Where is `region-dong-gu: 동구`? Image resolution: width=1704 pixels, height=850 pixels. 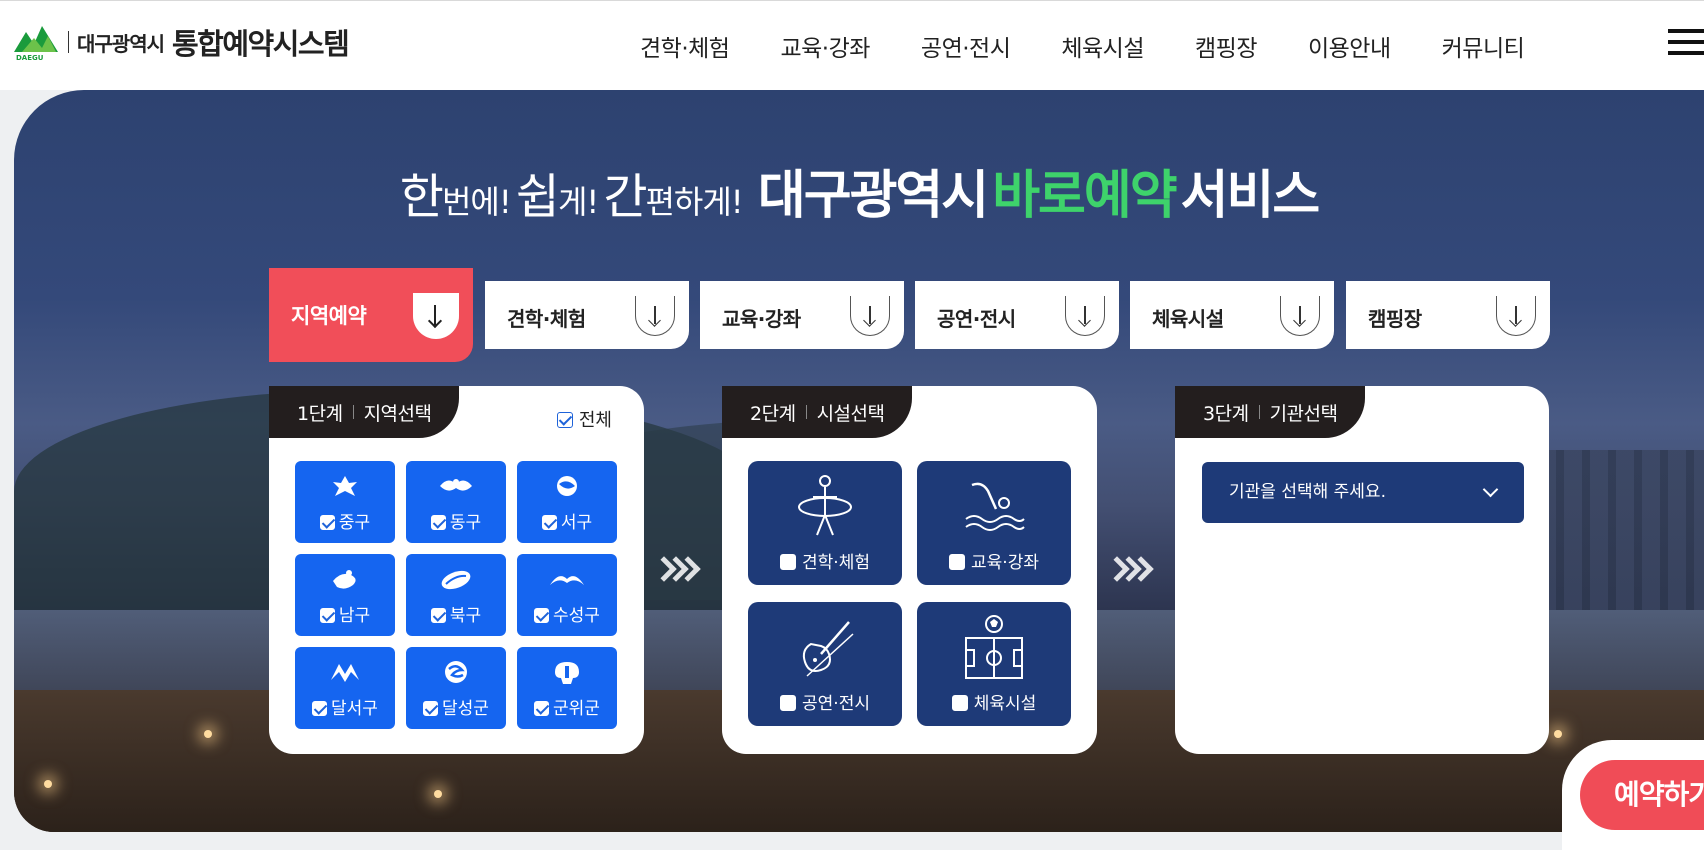 region-dong-gu: 동구 is located at coordinates (456, 502).